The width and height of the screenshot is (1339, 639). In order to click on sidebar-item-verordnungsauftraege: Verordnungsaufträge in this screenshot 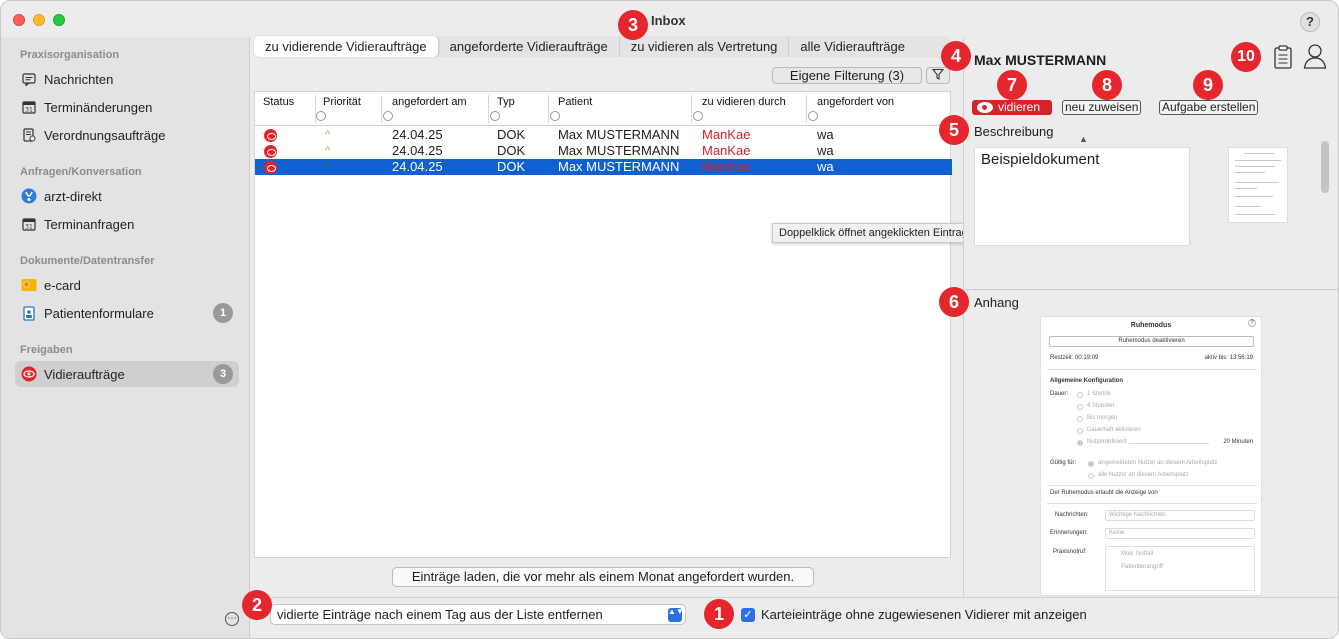, I will do `click(127, 135)`.